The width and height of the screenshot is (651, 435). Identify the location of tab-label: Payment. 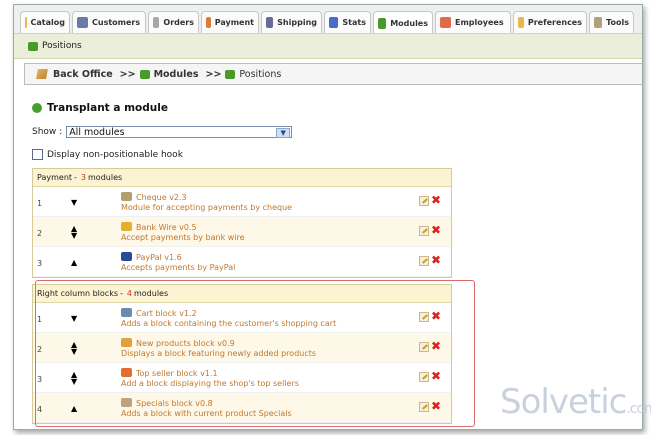
(234, 22).